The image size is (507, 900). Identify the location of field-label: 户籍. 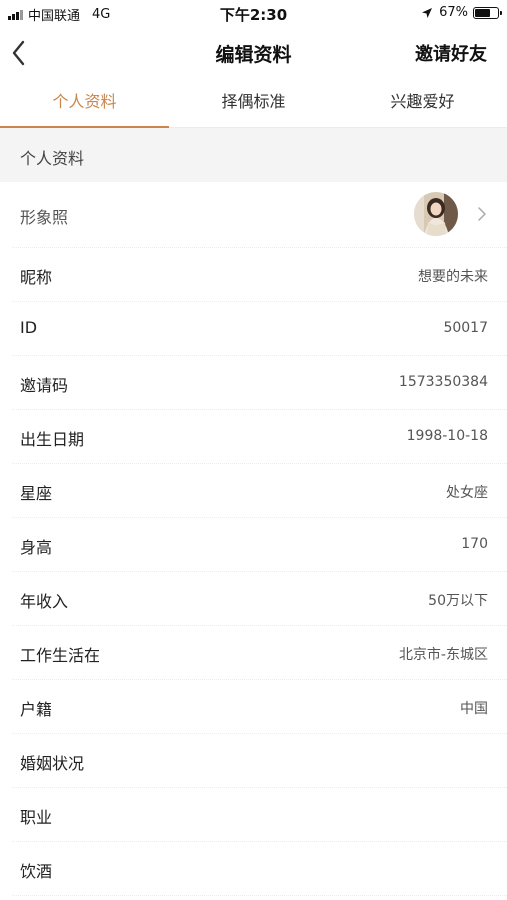
(36, 709).